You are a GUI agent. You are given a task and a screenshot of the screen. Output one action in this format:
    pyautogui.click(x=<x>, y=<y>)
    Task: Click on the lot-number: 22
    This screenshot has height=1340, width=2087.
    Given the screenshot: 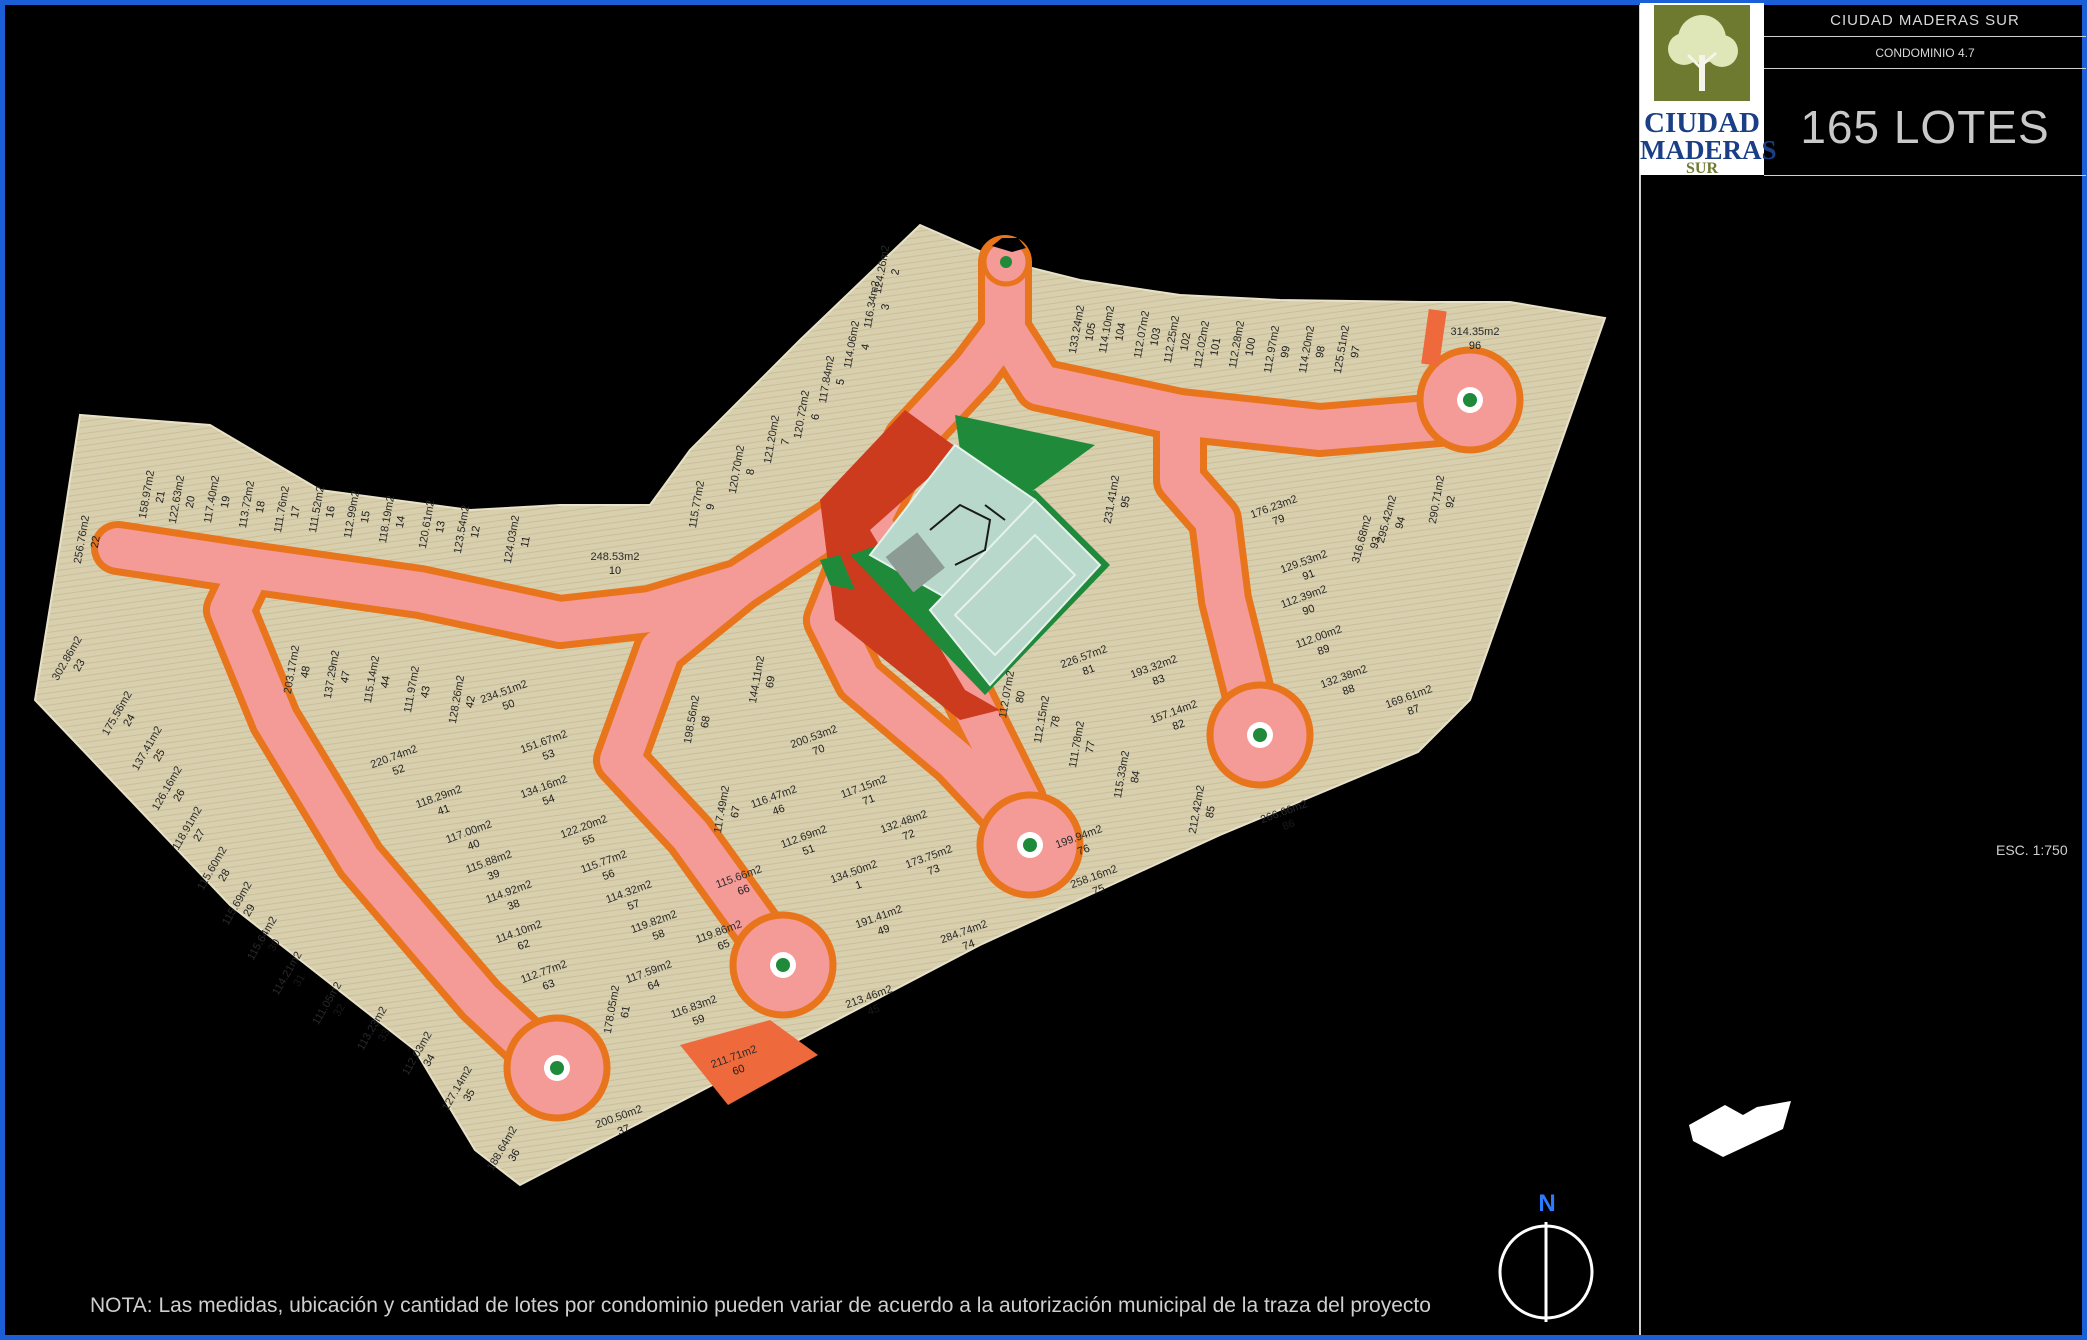 What is the action you would take?
    pyautogui.click(x=96, y=542)
    